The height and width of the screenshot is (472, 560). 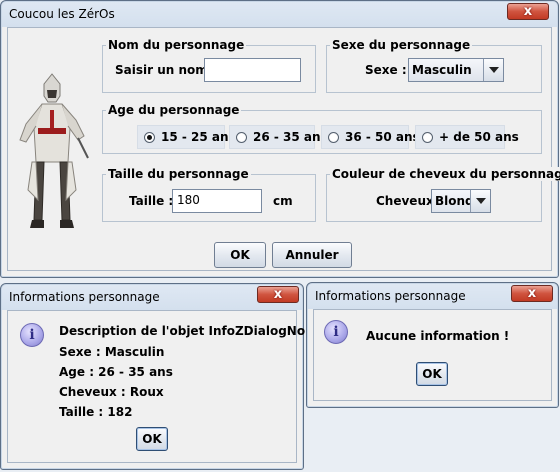 I want to click on age-group-legend: Age du personnage, so click(x=174, y=110).